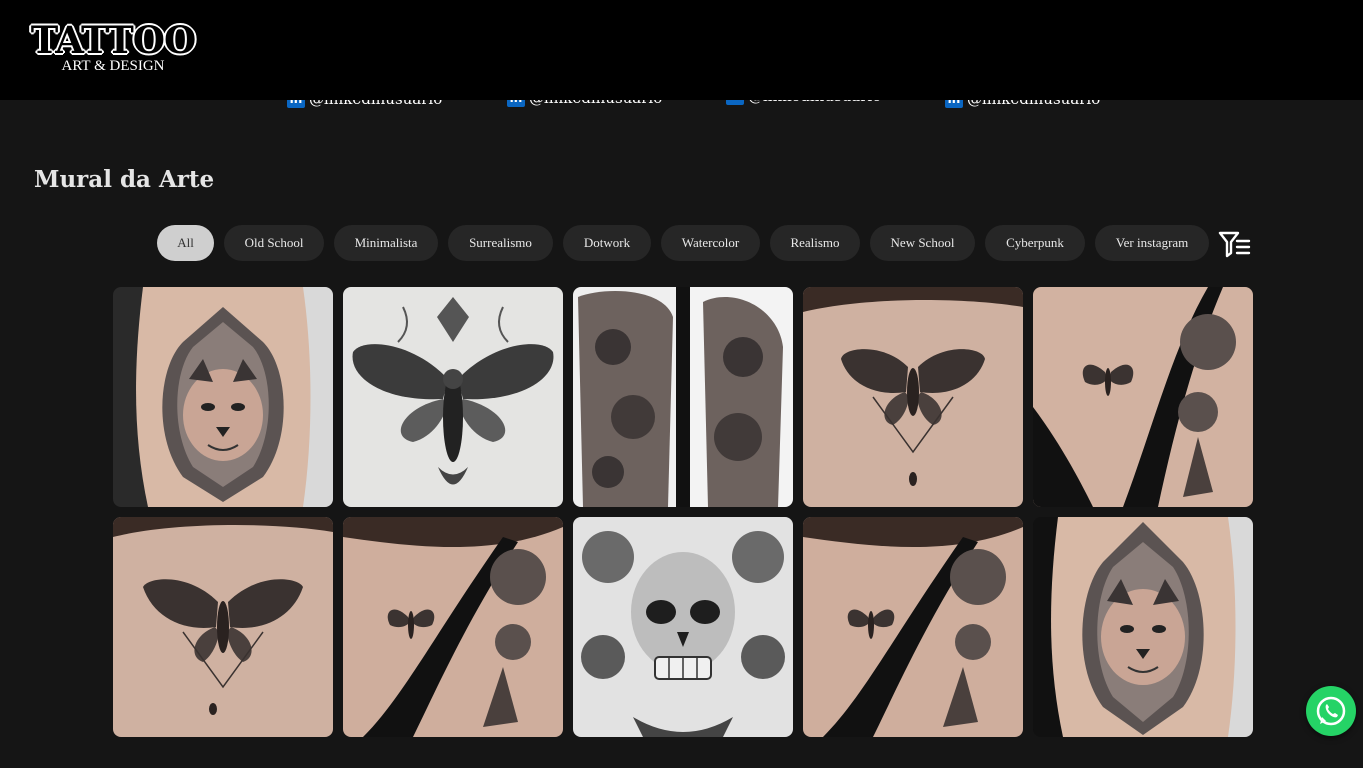 Image resolution: width=1363 pixels, height=768 pixels. What do you see at coordinates (124, 179) in the screenshot?
I see `section-title: Mural da Arte` at bounding box center [124, 179].